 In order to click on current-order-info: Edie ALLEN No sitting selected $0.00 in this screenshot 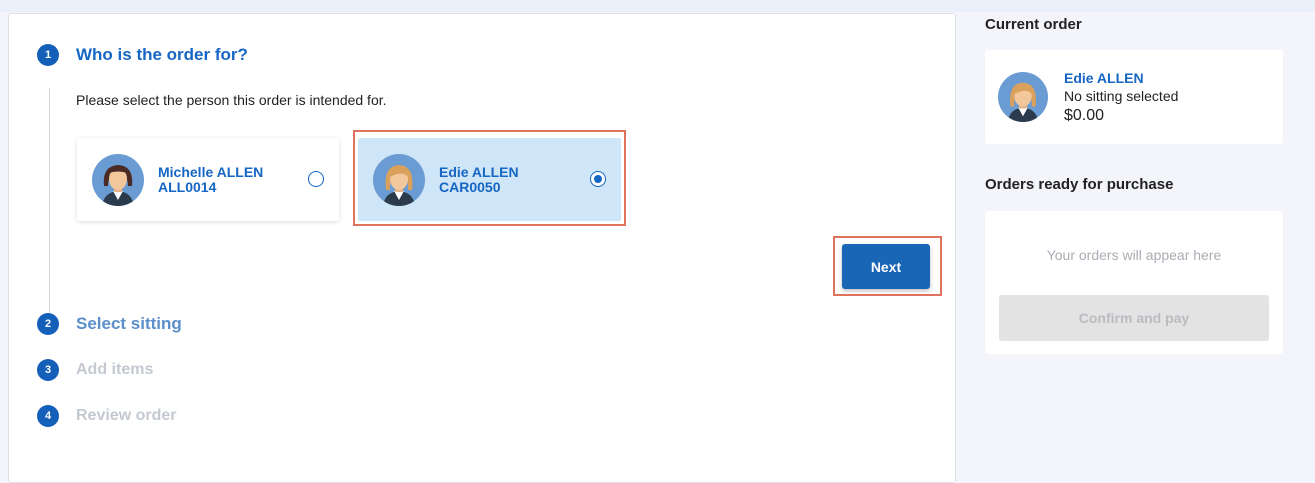, I will do `click(1121, 97)`.